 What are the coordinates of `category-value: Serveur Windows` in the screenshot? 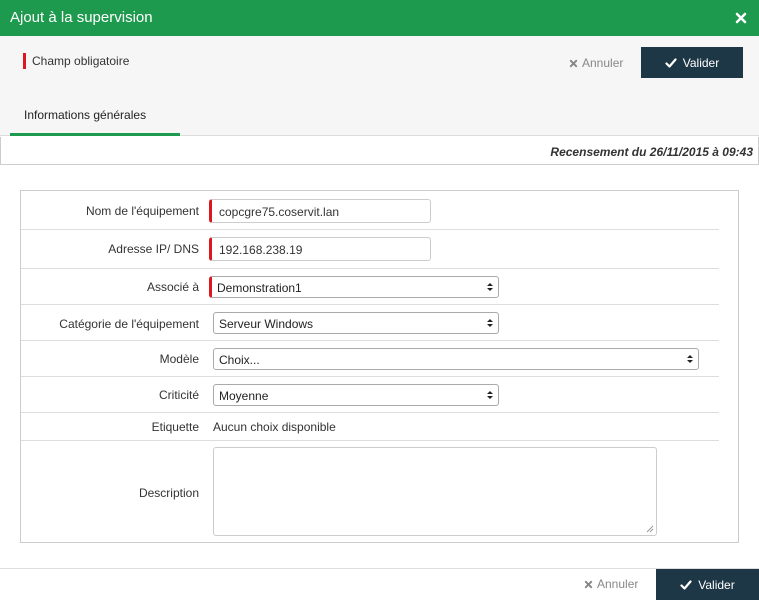 It's located at (266, 324).